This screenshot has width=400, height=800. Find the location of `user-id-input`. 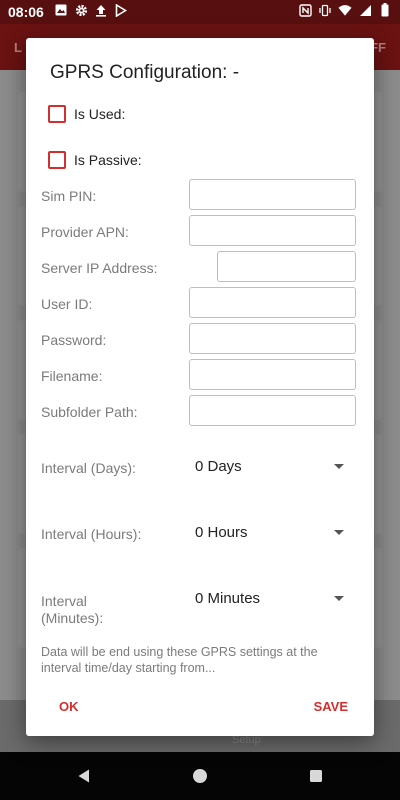

user-id-input is located at coordinates (272, 302).